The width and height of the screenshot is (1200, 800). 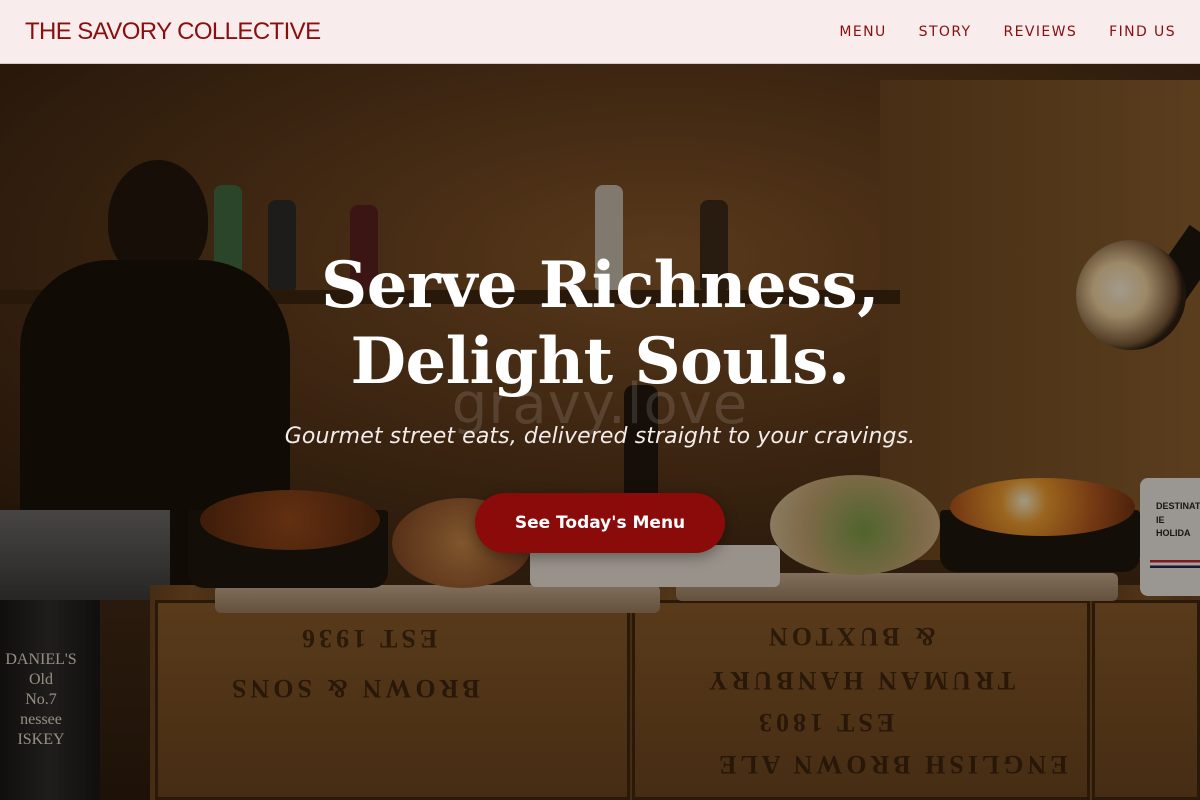 I want to click on hero-headline: Serve Richness, Delight Souls., so click(x=600, y=323).